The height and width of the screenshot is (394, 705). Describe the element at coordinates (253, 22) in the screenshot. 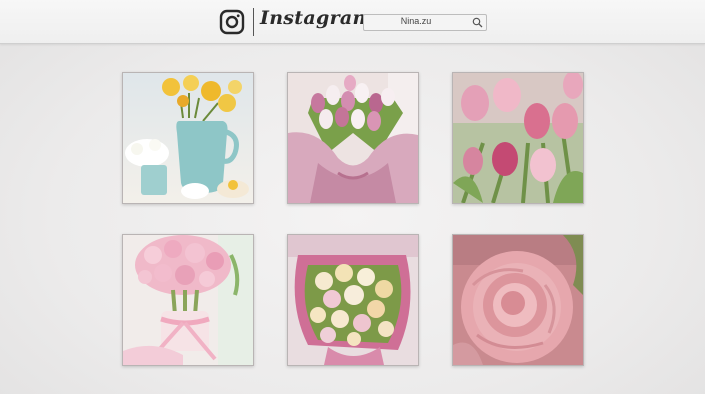

I see `header-divider` at that location.